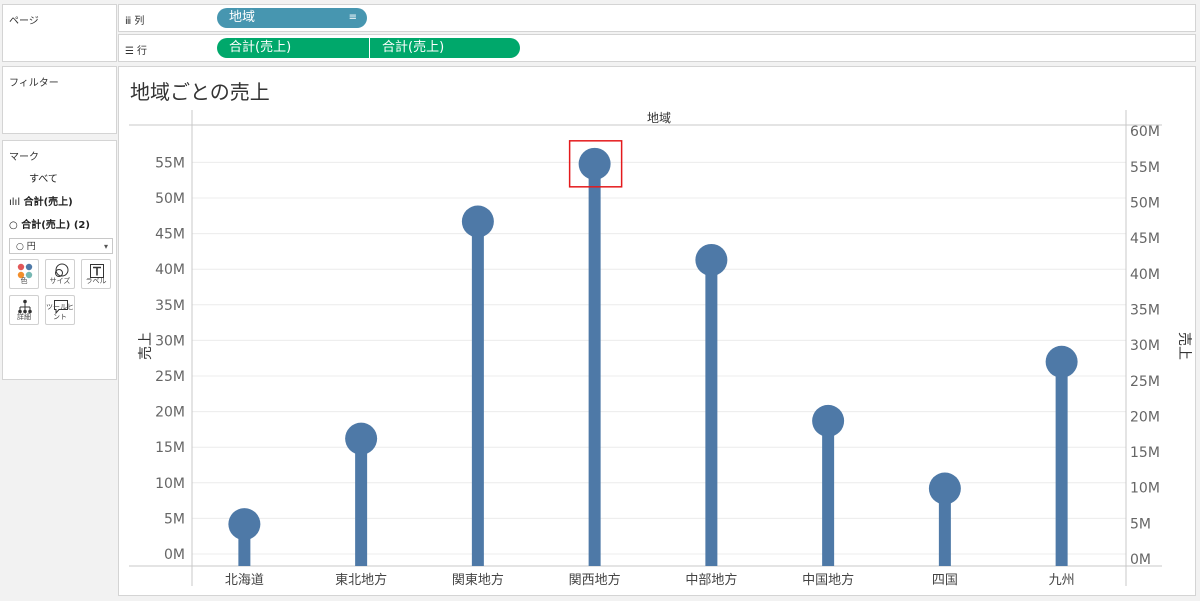 The image size is (1200, 601). I want to click on y-tick-label-right: 0M, so click(1140, 560).